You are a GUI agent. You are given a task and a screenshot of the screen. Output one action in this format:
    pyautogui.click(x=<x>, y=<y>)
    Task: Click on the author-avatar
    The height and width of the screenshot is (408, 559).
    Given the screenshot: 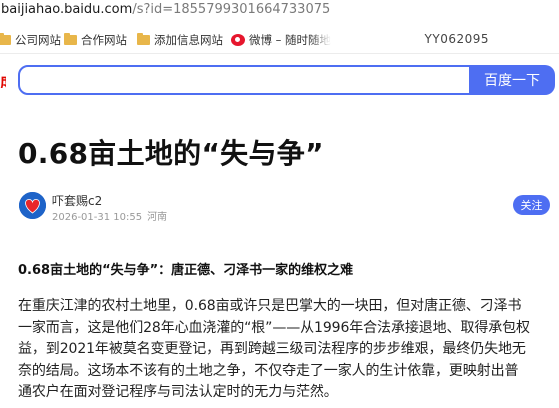 What is the action you would take?
    pyautogui.click(x=32, y=205)
    